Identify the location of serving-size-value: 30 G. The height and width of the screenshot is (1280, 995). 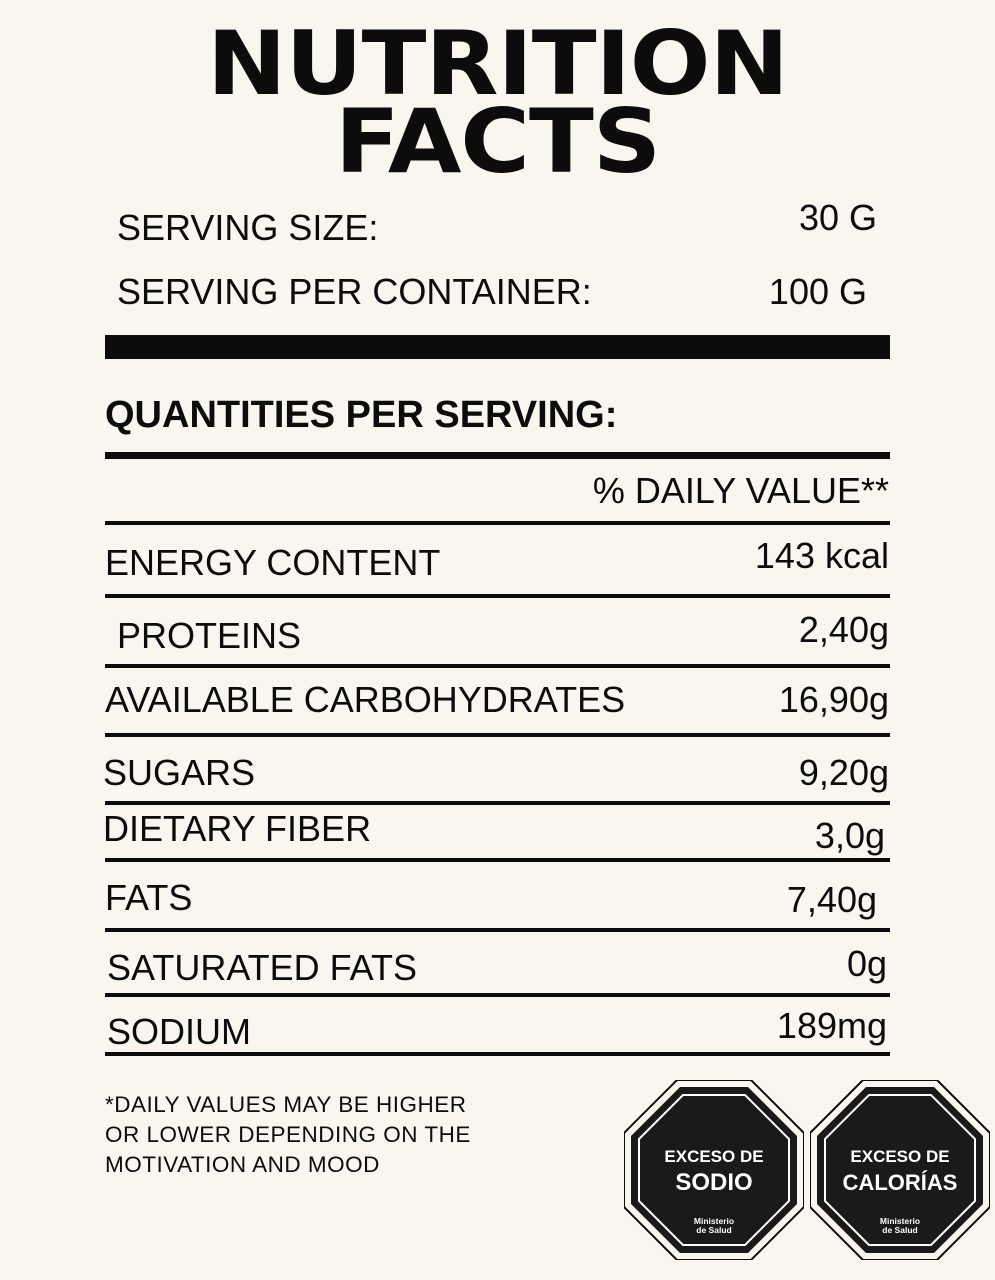
(837, 217).